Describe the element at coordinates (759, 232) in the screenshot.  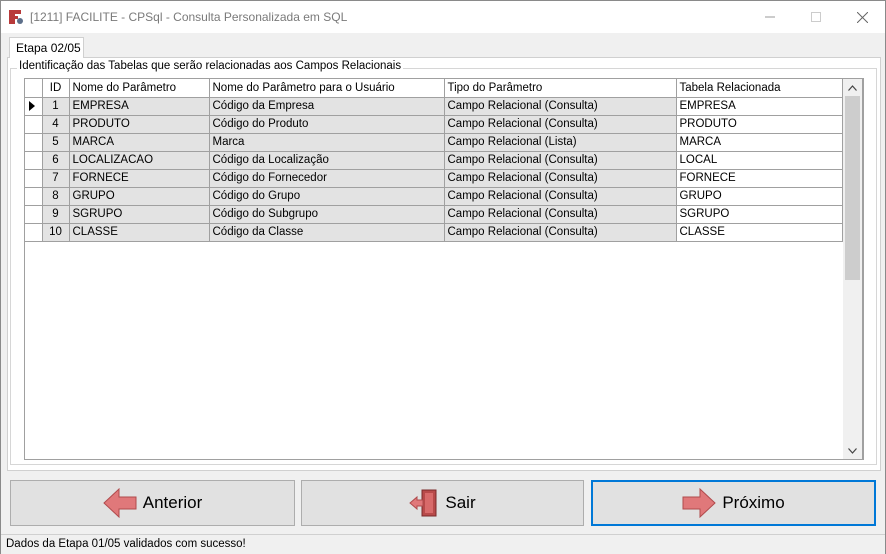
I see `cell-tabela: CLASSE` at that location.